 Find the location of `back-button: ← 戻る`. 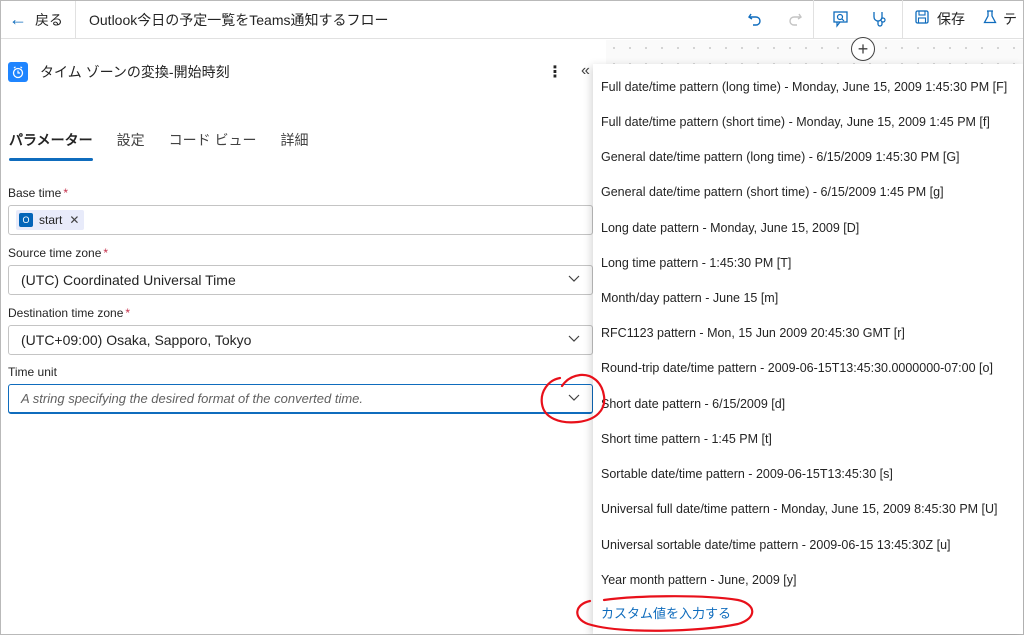

back-button: ← 戻る is located at coordinates (38, 20).